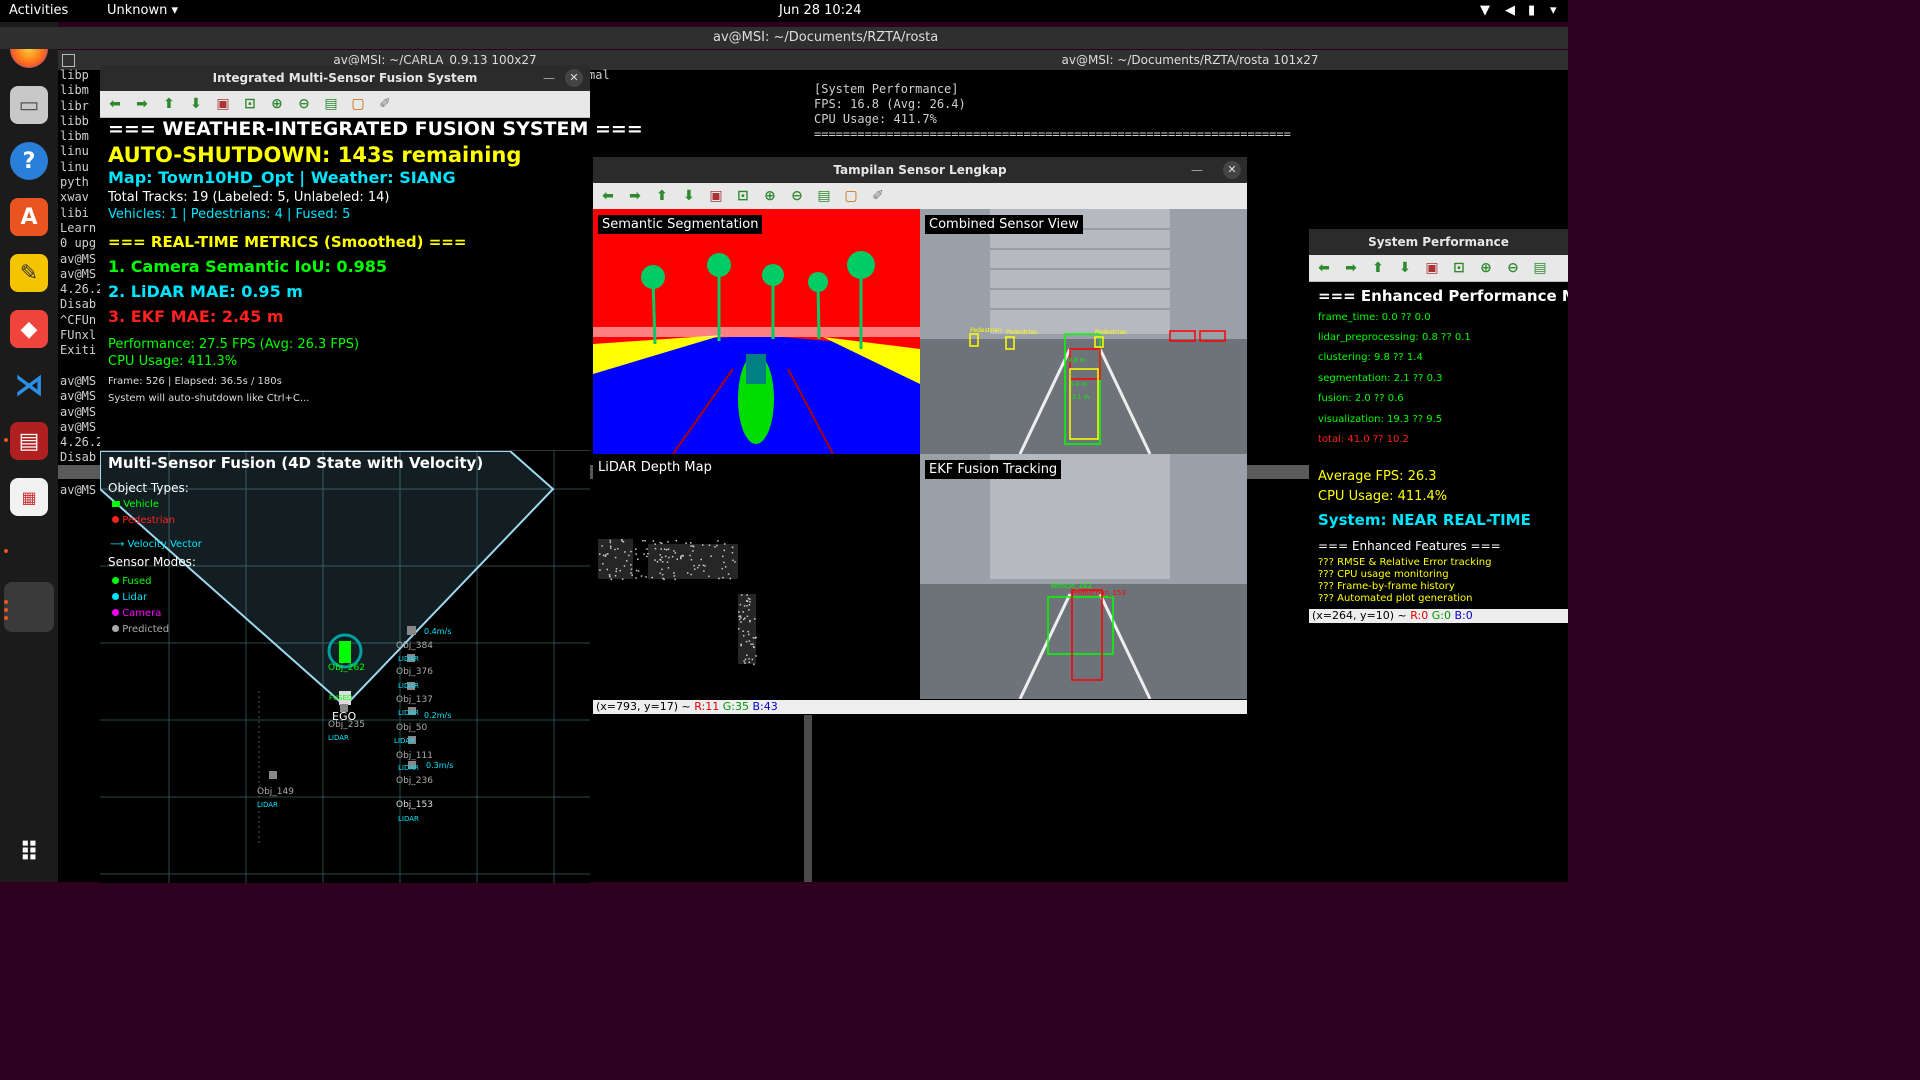  What do you see at coordinates (135, 597) in the screenshot?
I see `mode-lidar-label: Lidar` at bounding box center [135, 597].